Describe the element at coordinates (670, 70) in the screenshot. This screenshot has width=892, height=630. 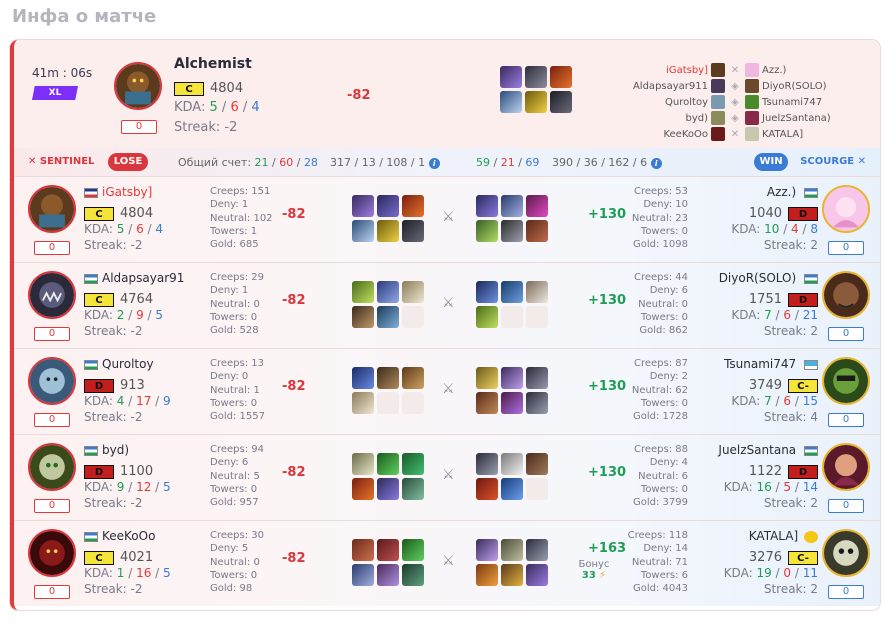
I see `matchup-left-player: iGatsby]` at that location.